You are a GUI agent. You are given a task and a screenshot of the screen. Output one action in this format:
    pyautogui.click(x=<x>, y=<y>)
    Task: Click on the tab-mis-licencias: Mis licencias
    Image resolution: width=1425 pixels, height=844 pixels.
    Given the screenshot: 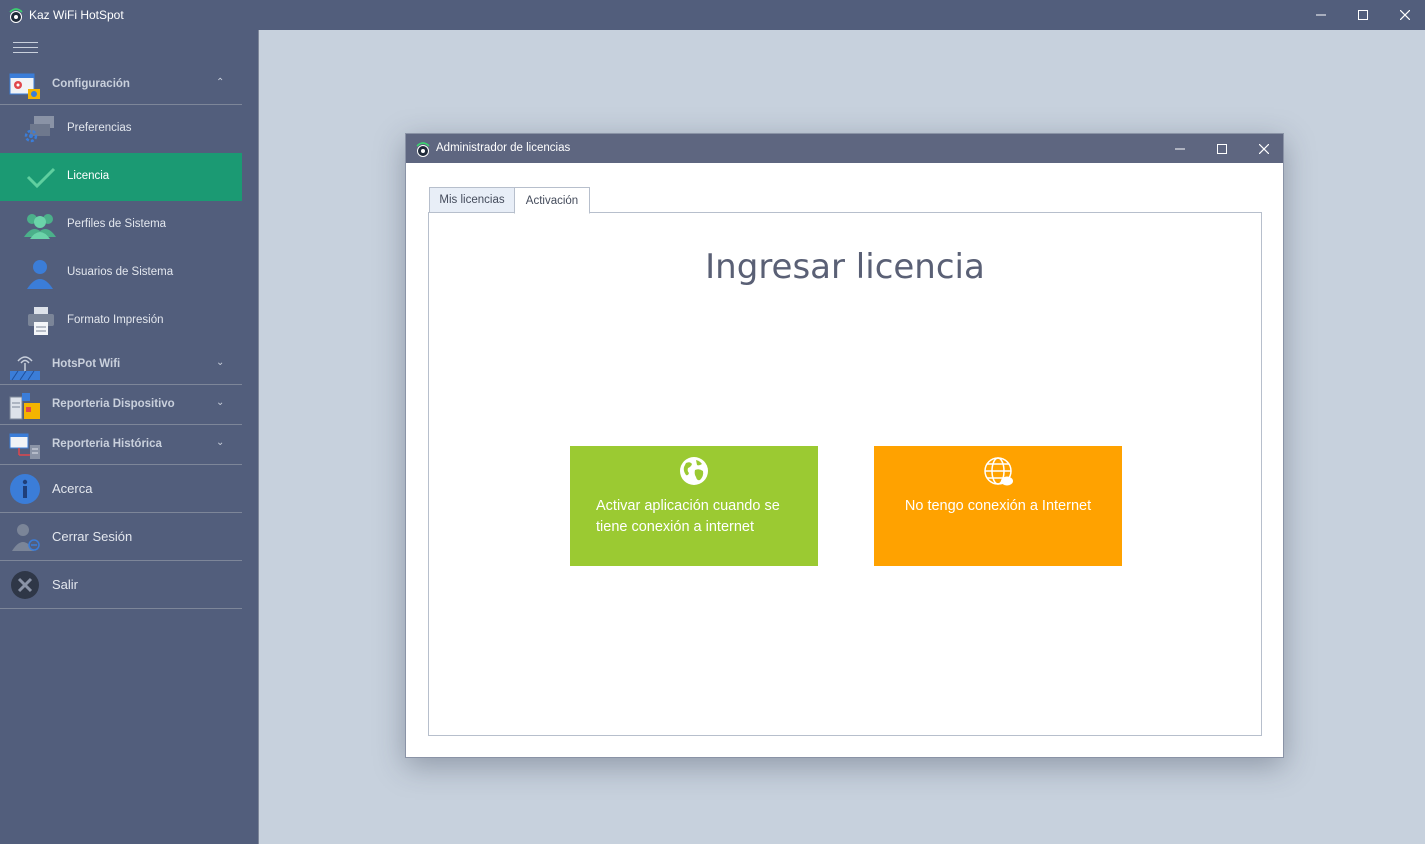 What is the action you would take?
    pyautogui.click(x=472, y=200)
    